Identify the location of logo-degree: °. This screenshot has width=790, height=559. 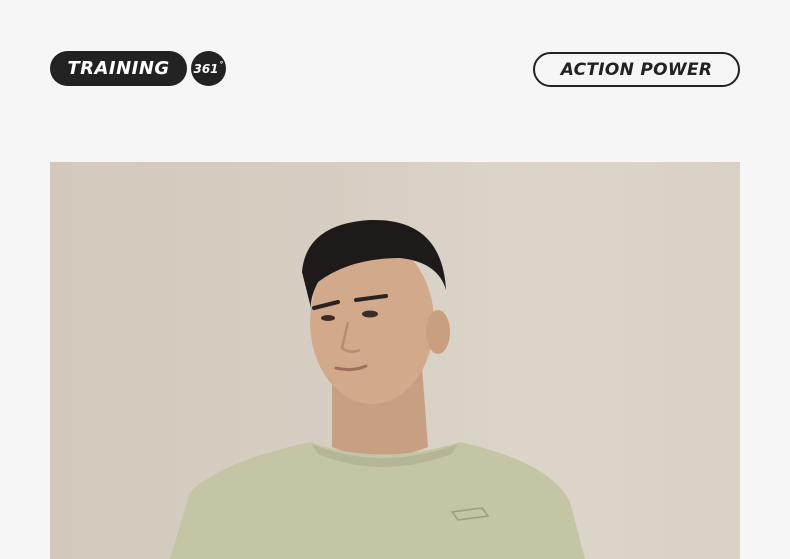
(221, 64).